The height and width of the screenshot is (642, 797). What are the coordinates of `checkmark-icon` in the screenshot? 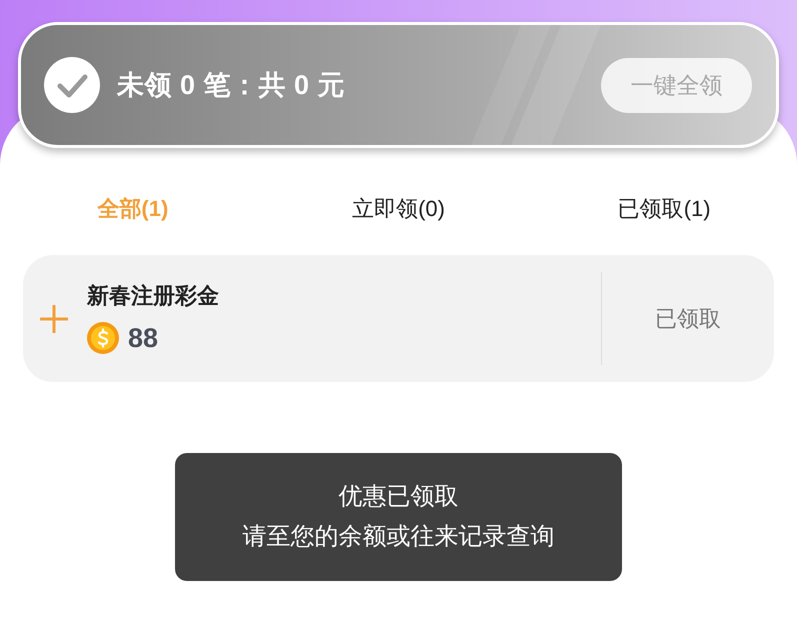 It's located at (72, 85).